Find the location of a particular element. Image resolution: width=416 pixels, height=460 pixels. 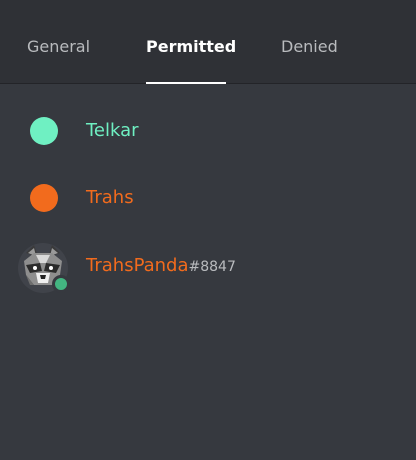

top-strip is located at coordinates (208, 5).